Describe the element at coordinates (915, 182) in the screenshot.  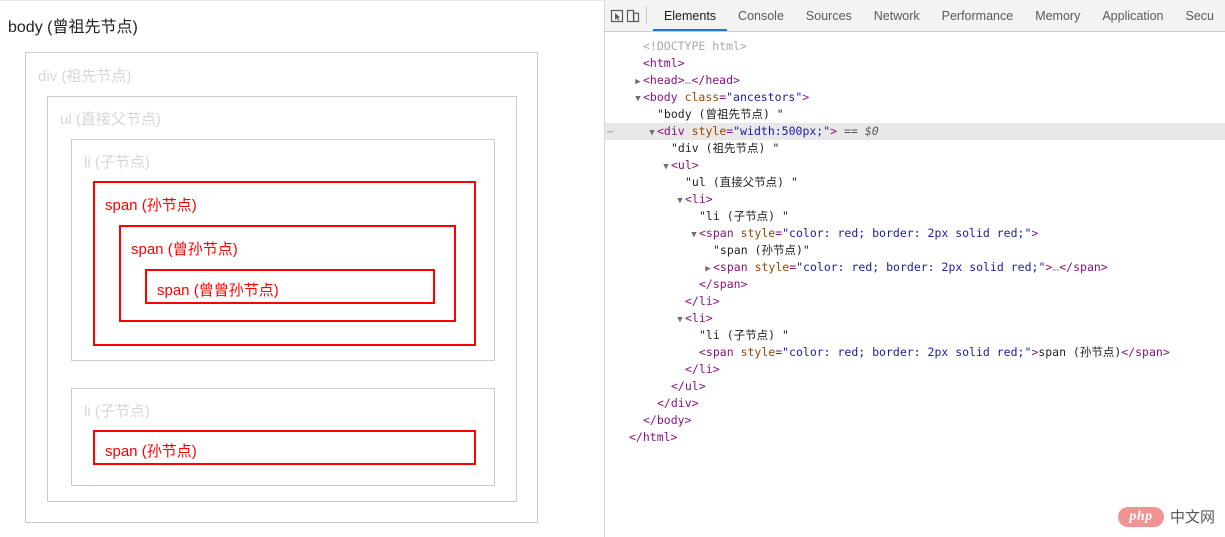
I see `dom-tree-node: ·"ul (直接父节点) "` at that location.